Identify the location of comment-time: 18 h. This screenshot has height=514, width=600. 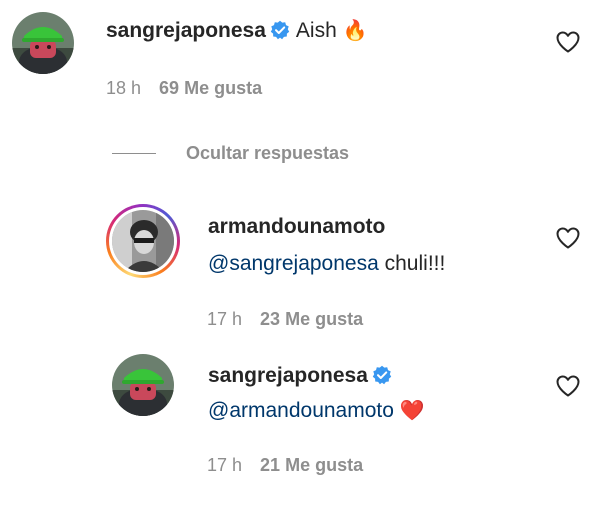
(123, 88).